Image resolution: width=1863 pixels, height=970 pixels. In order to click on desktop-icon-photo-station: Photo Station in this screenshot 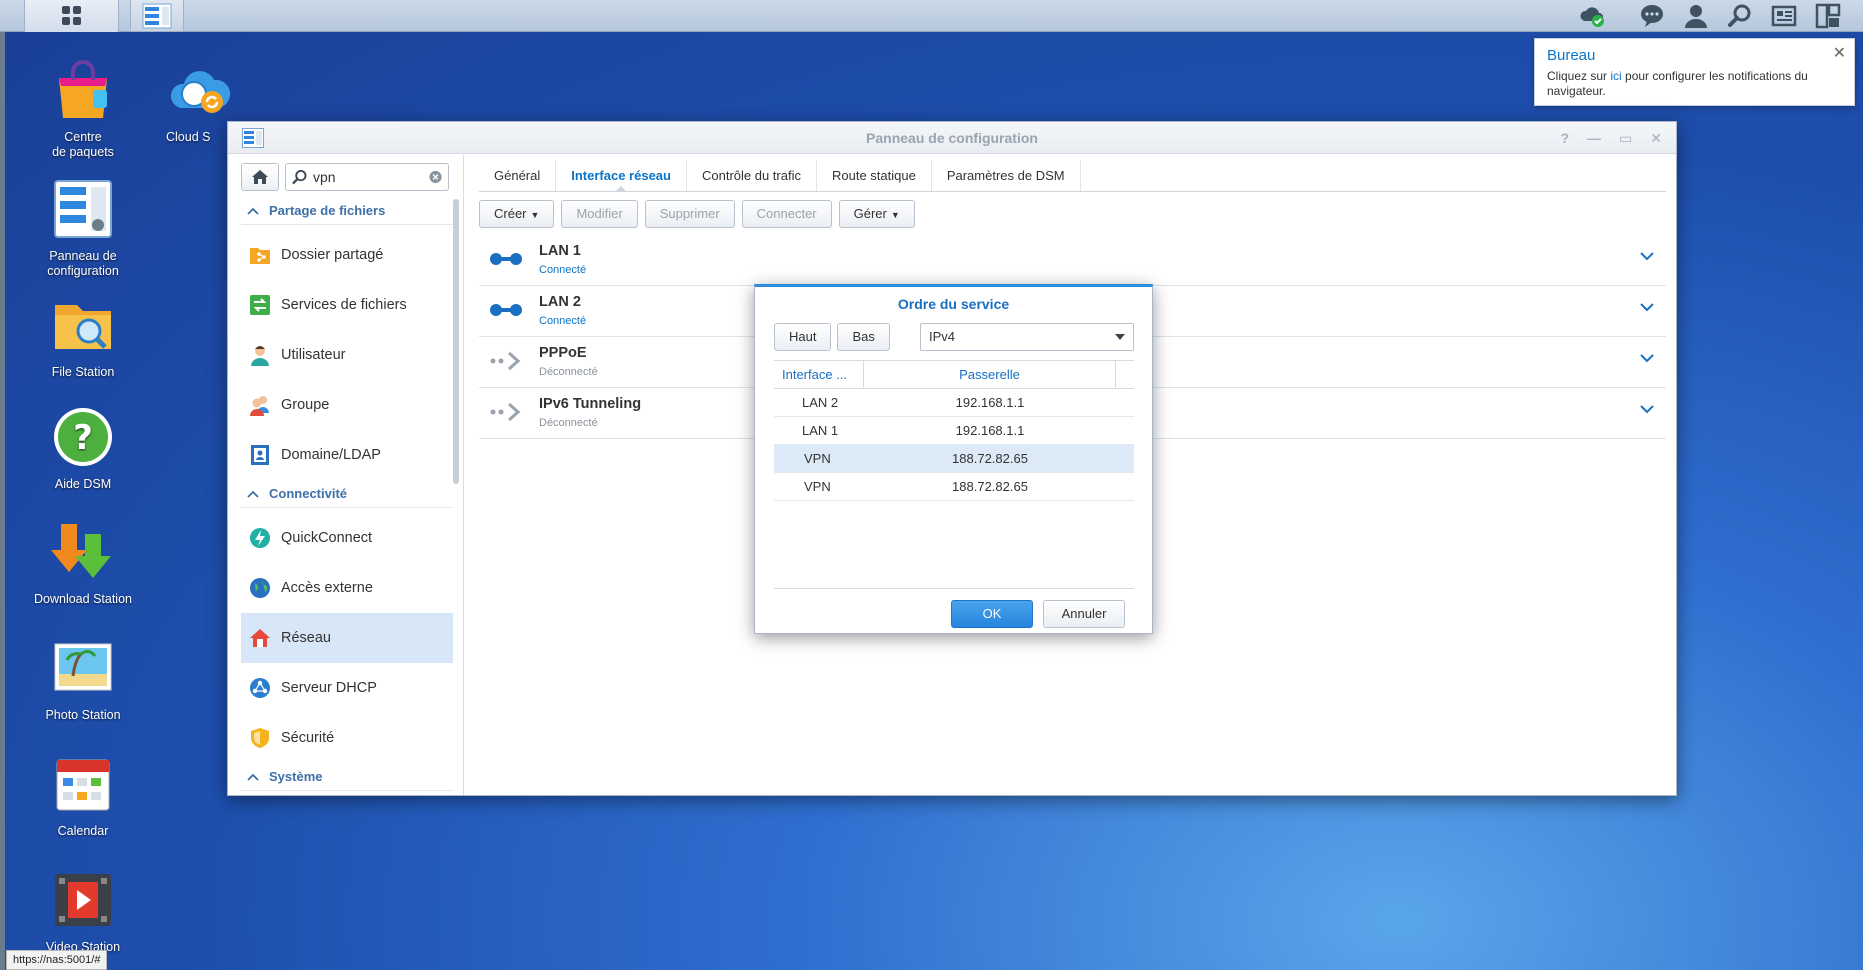, I will do `click(83, 679)`.